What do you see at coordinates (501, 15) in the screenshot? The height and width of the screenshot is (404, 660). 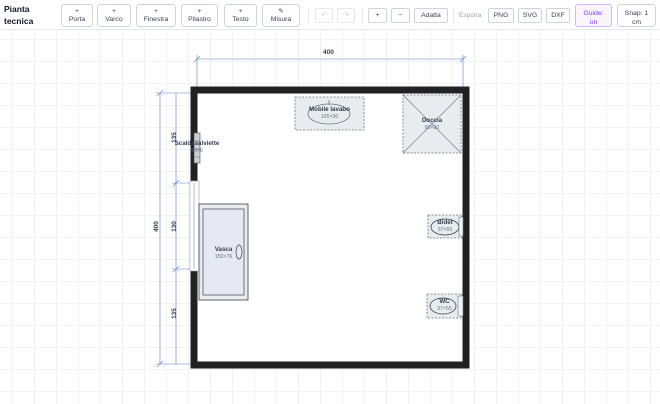 I see `export-png-button: PNG` at bounding box center [501, 15].